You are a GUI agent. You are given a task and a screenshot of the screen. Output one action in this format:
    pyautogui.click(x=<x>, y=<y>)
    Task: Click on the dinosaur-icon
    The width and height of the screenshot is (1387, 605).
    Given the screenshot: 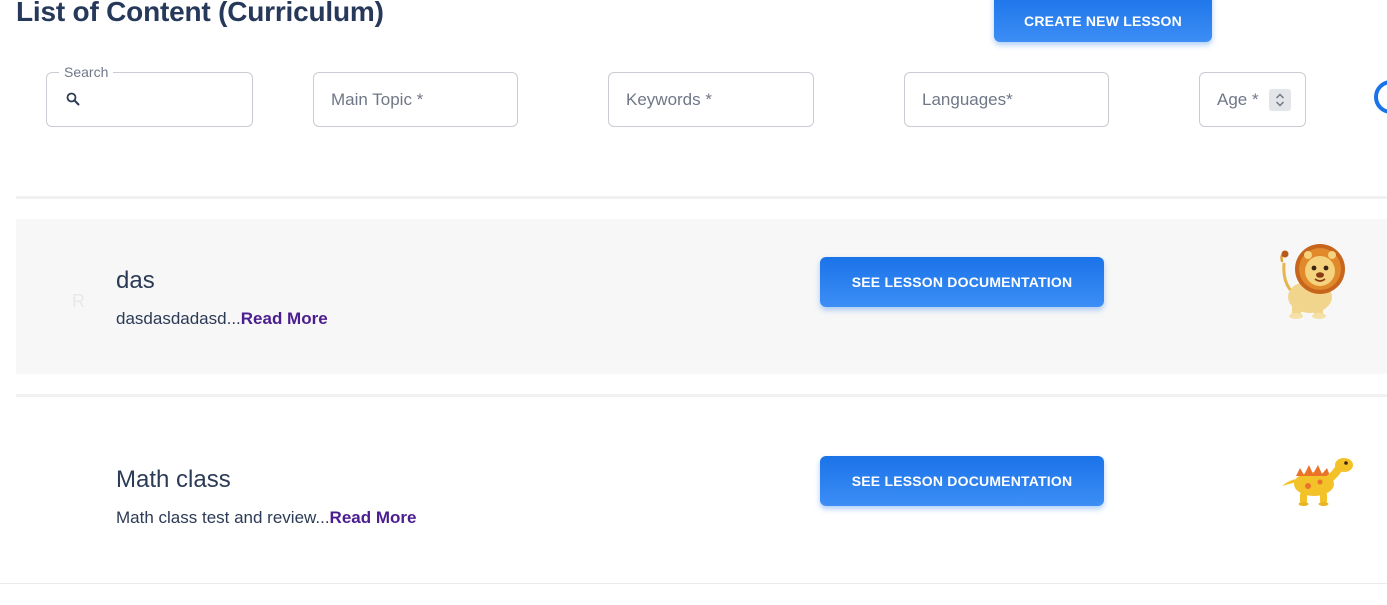 What is the action you would take?
    pyautogui.click(x=1317, y=482)
    